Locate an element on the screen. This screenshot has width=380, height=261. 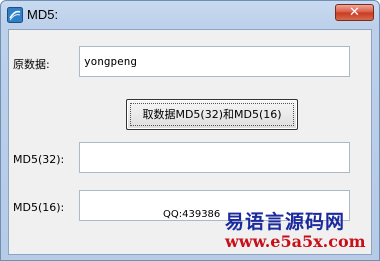
watermark-title: 易语言源码网 is located at coordinates (285, 222).